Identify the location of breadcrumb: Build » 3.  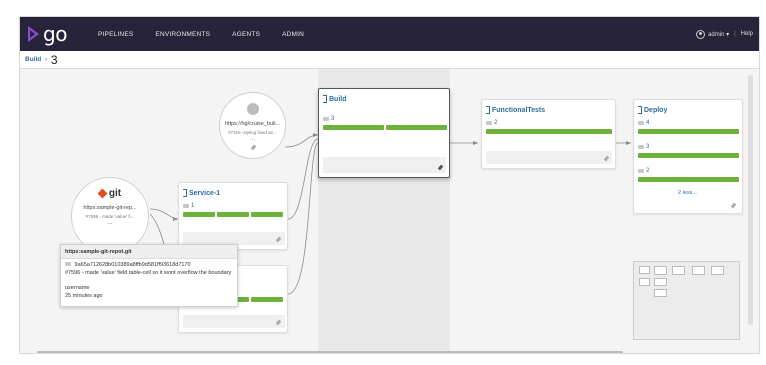
(389, 60).